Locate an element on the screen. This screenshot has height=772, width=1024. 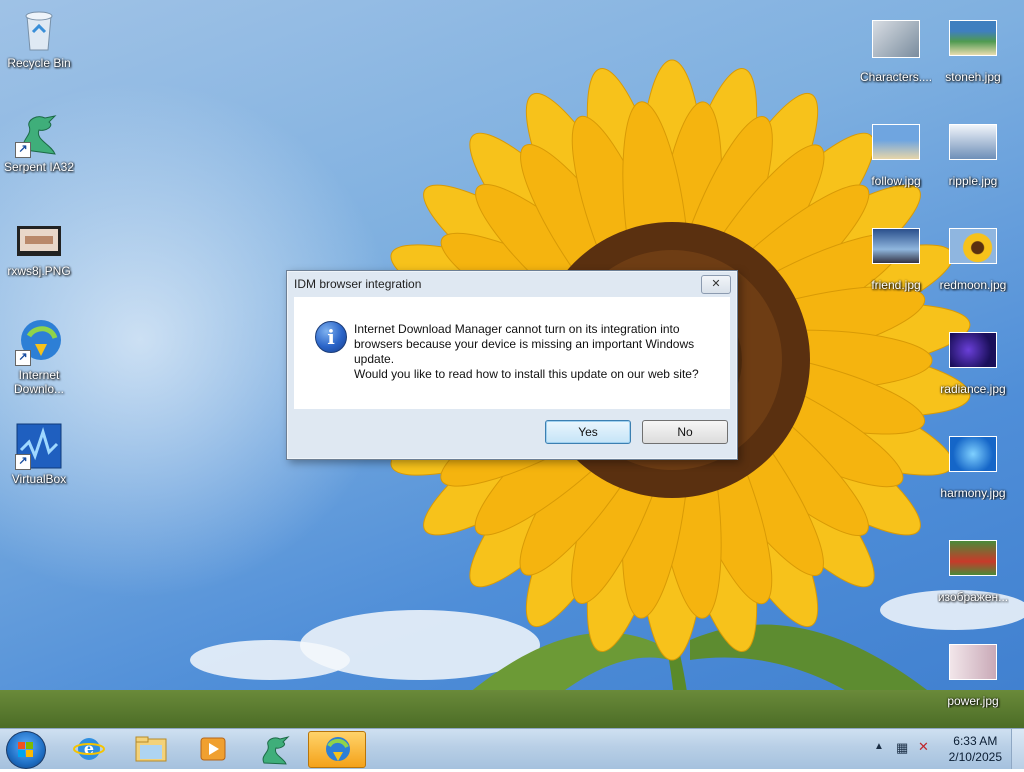
field is located at coordinates (512, 709).